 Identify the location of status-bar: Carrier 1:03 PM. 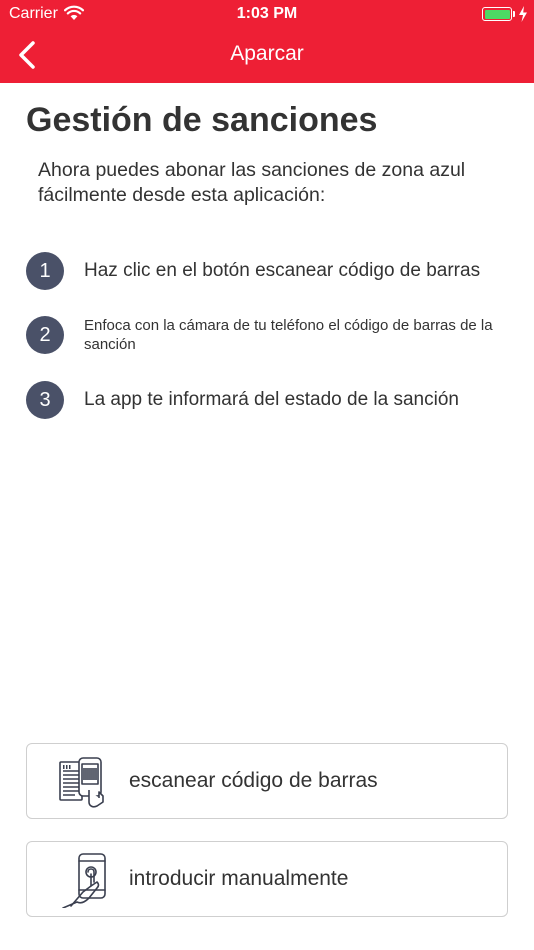
(267, 14).